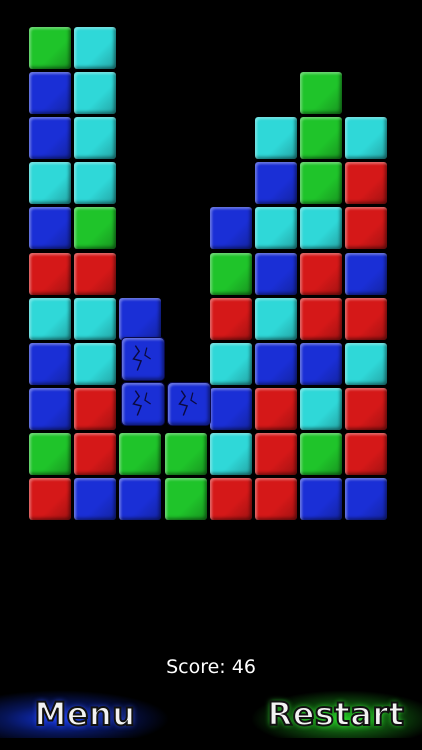 This screenshot has width=422, height=750. What do you see at coordinates (336, 714) in the screenshot?
I see `restart-button: Restart` at bounding box center [336, 714].